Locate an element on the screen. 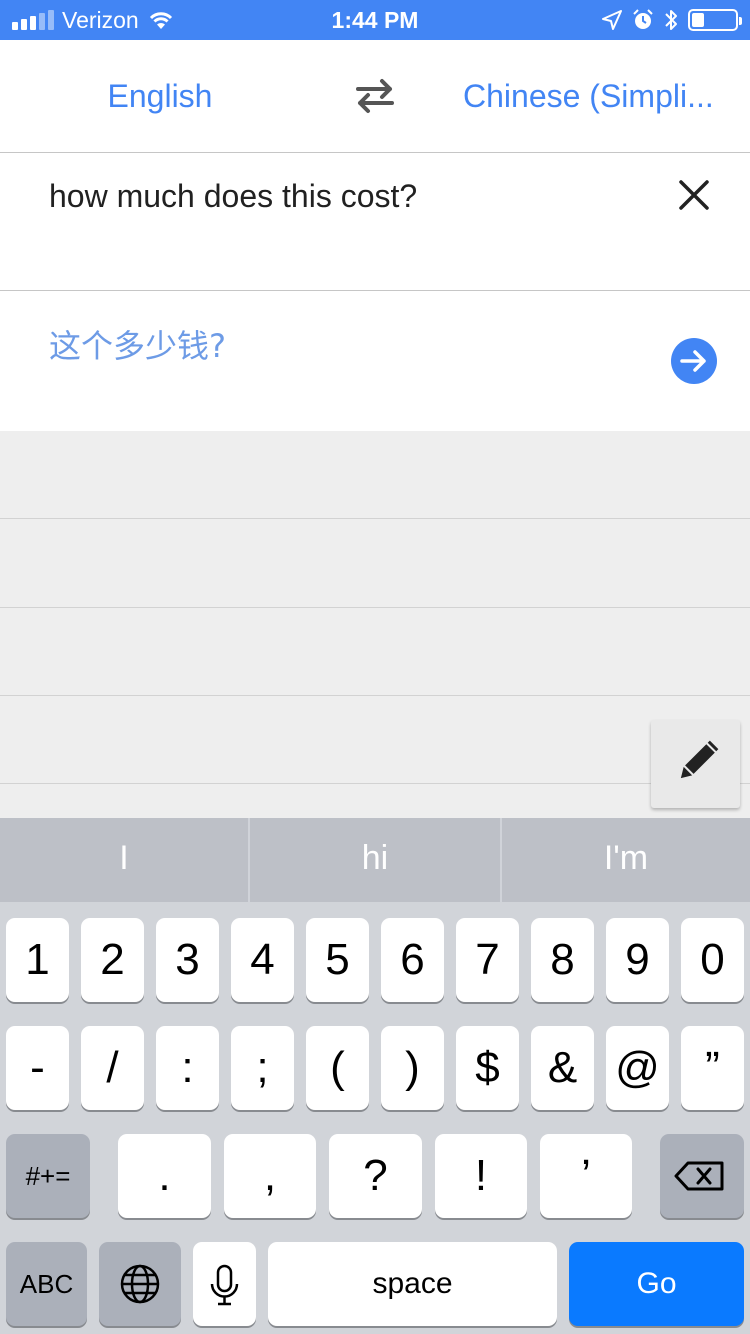 The width and height of the screenshot is (750, 1334). battery-icon is located at coordinates (715, 20).